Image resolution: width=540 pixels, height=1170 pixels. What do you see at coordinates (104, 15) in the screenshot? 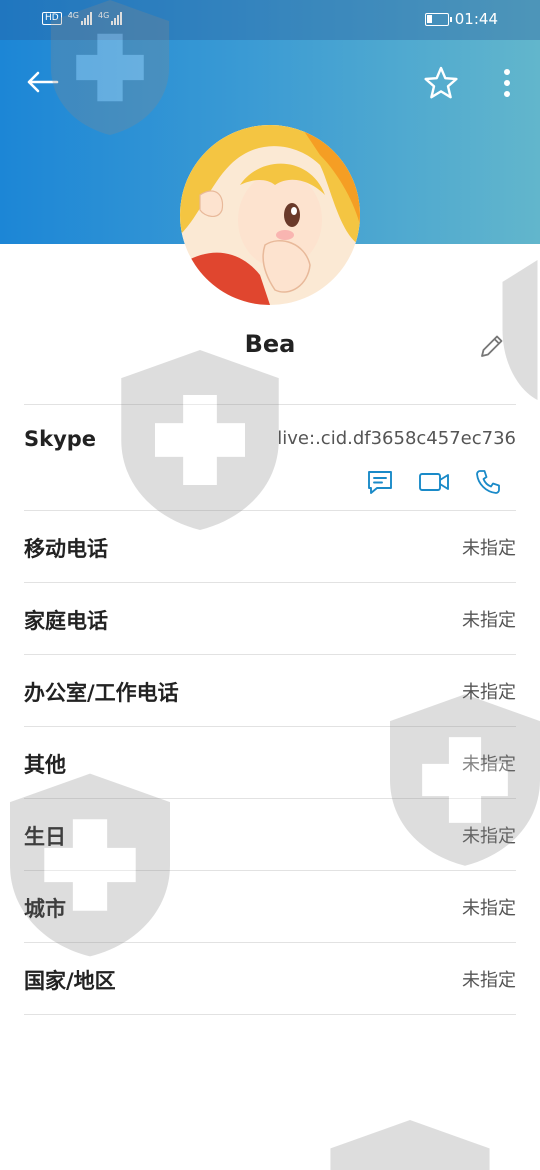
I see `network-type-2: 4G` at bounding box center [104, 15].